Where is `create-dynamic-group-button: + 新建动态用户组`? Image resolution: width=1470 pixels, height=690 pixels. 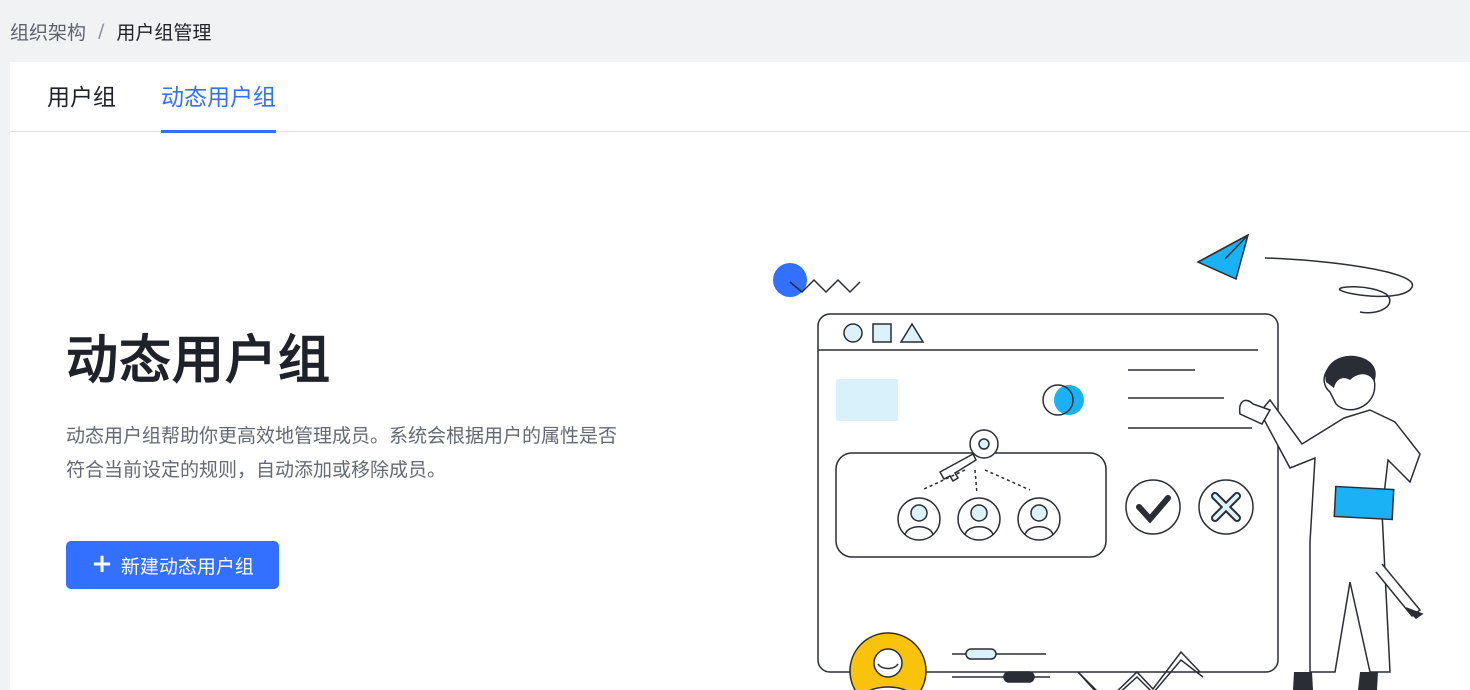
create-dynamic-group-button: + 新建动态用户组 is located at coordinates (172, 565).